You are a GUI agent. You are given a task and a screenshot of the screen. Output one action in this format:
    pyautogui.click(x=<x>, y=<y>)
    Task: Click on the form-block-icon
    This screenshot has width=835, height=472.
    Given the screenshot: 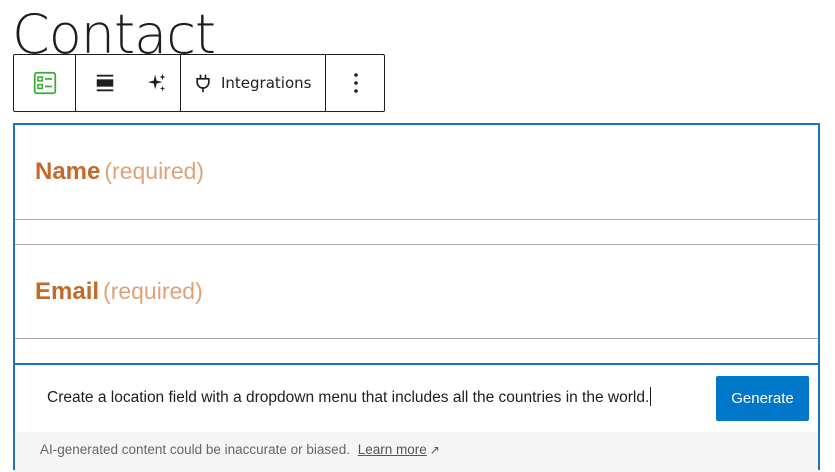 What is the action you would take?
    pyautogui.click(x=44, y=83)
    